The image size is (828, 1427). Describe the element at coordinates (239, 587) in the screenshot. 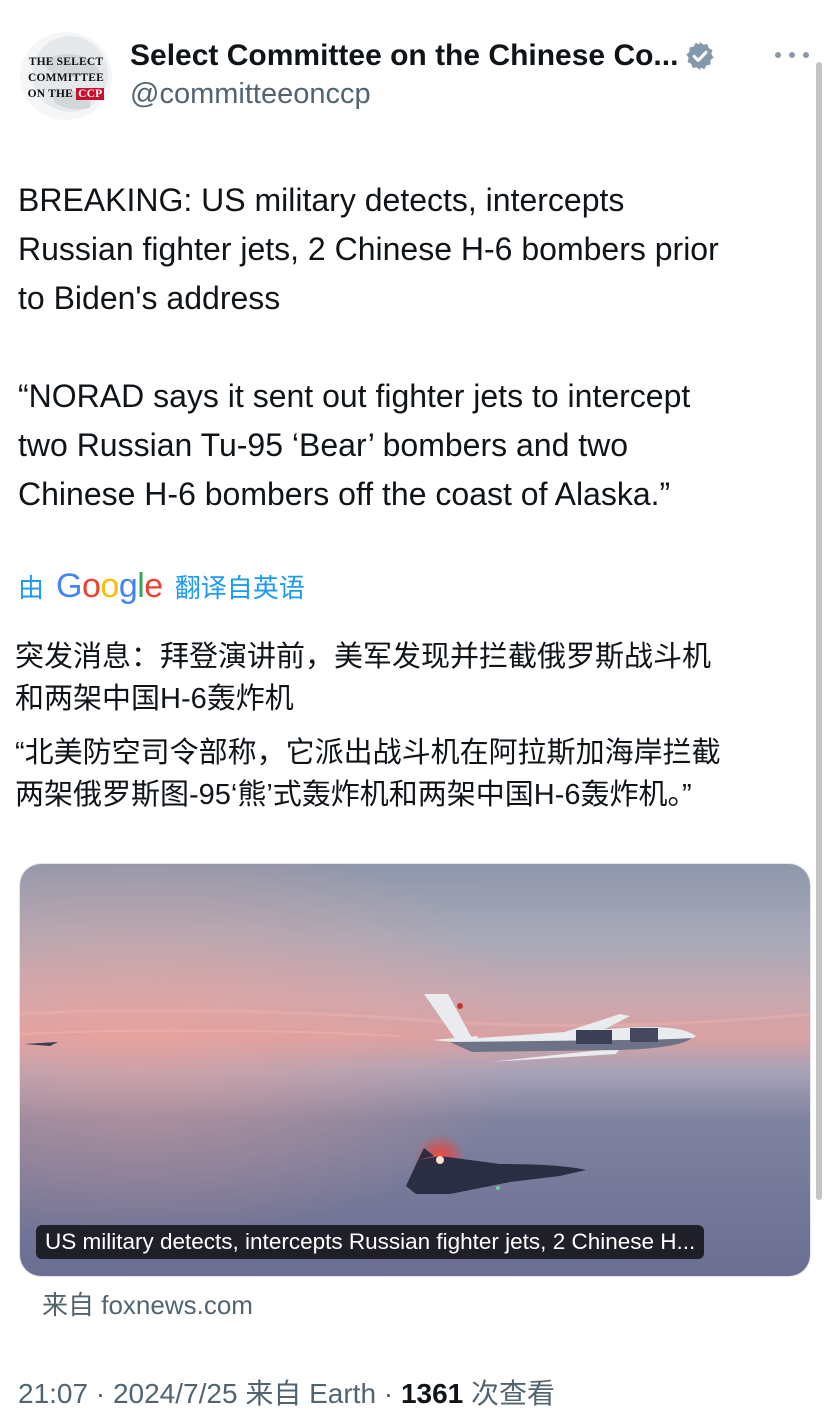

I see `translate-suffix: 翻译自英语` at that location.